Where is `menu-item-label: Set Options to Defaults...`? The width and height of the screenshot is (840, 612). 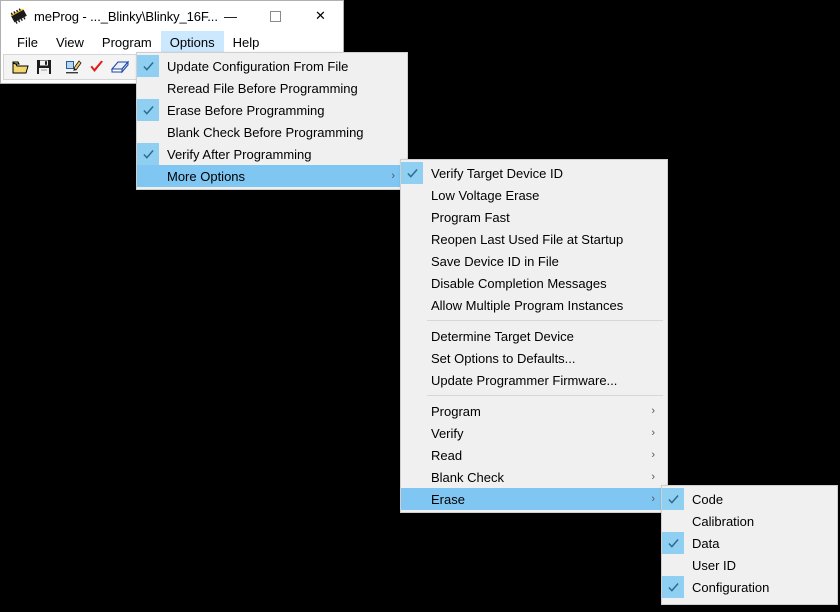
menu-item-label: Set Options to Defaults... is located at coordinates (503, 358).